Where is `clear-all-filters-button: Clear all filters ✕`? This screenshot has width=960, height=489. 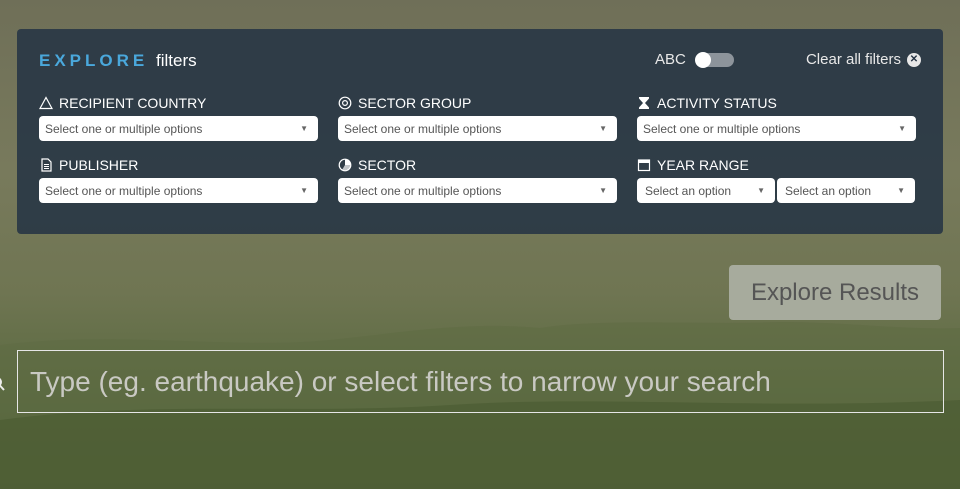 clear-all-filters-button: Clear all filters ✕ is located at coordinates (863, 59).